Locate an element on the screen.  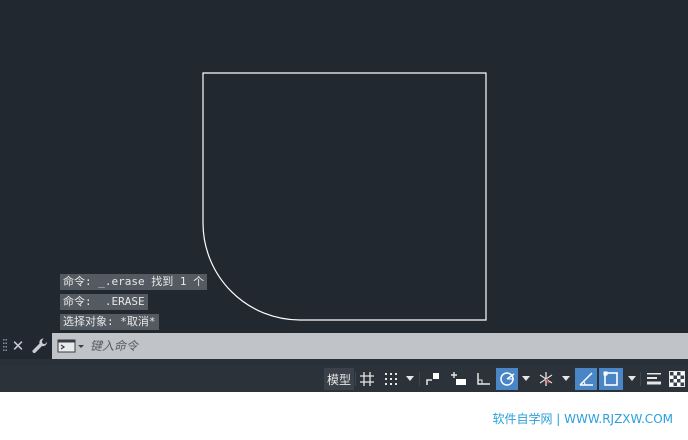
isodraft-icon is located at coordinates (546, 379).